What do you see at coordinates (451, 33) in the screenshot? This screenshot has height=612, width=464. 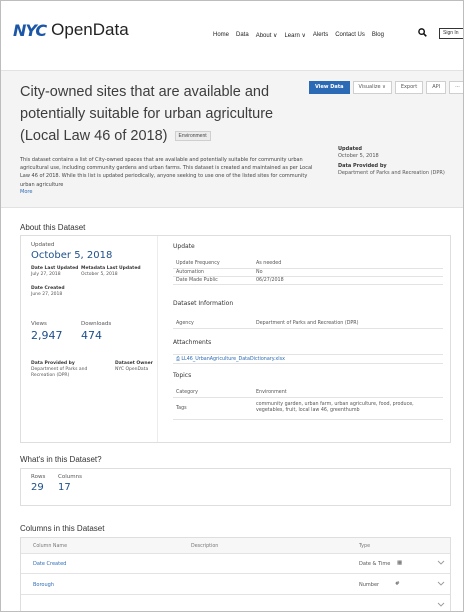 I see `sign-in-button: Sign In` at bounding box center [451, 33].